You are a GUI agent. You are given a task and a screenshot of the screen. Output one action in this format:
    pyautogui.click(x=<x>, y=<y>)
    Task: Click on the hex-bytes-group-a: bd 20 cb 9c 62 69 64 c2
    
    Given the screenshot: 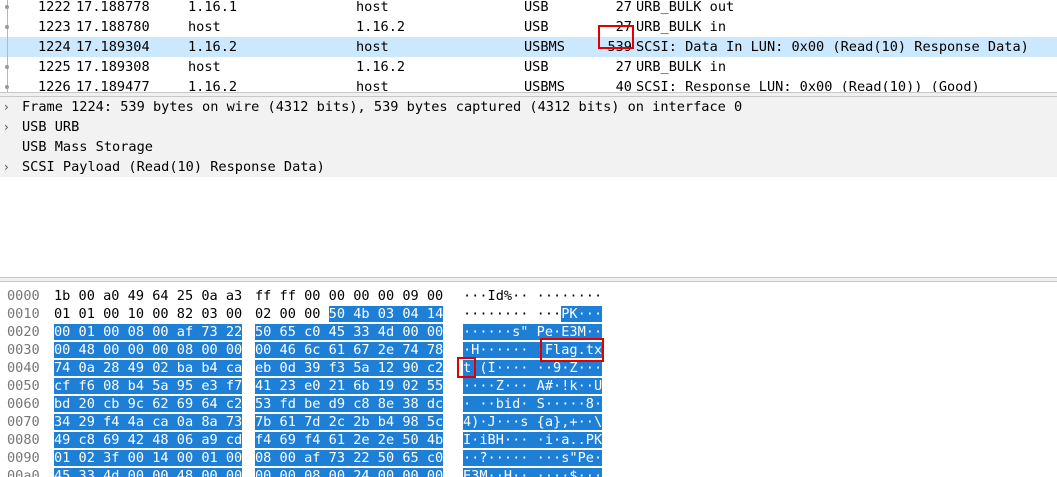 What is the action you would take?
    pyautogui.click(x=148, y=404)
    